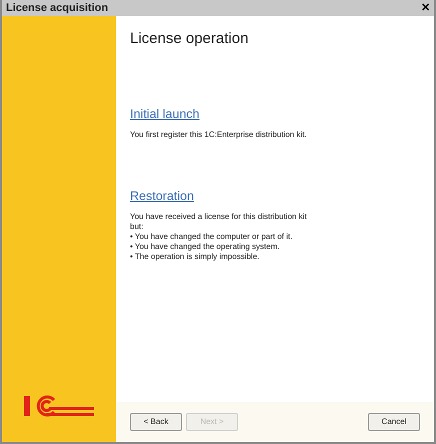  I want to click on option-description: You have received a license for this distribution kit but:, so click(219, 222).